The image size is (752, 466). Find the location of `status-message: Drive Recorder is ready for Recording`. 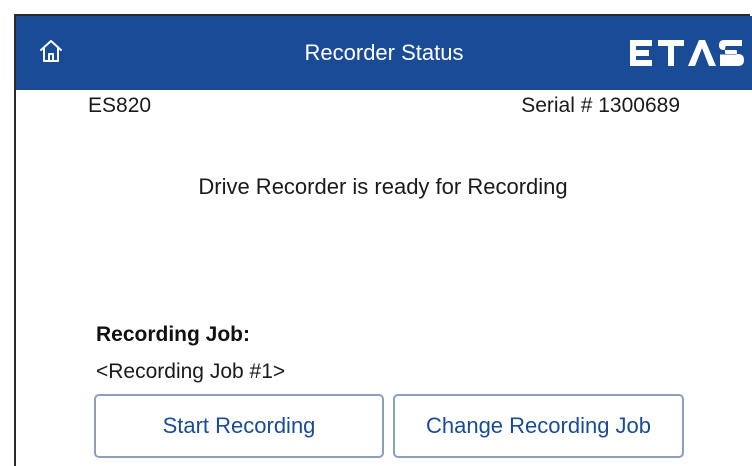

status-message: Drive Recorder is ready for Recording is located at coordinates (383, 186).